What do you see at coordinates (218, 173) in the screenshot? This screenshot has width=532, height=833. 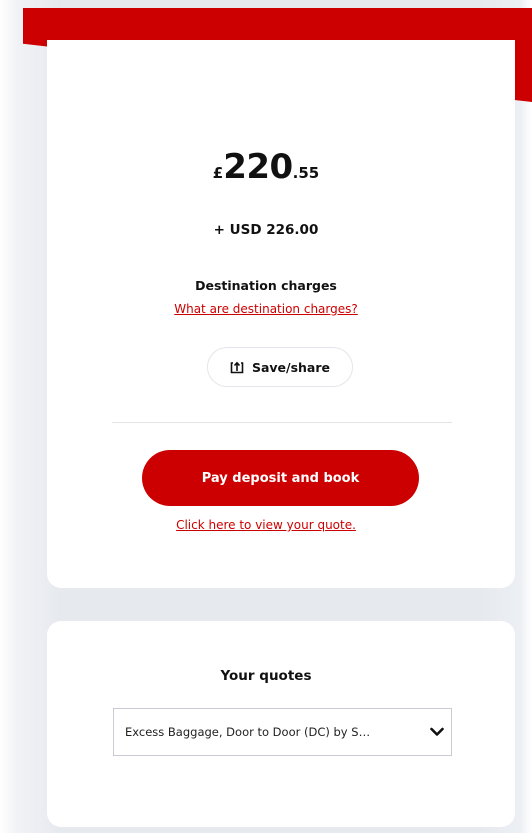 I see `currency-symbol: £` at bounding box center [218, 173].